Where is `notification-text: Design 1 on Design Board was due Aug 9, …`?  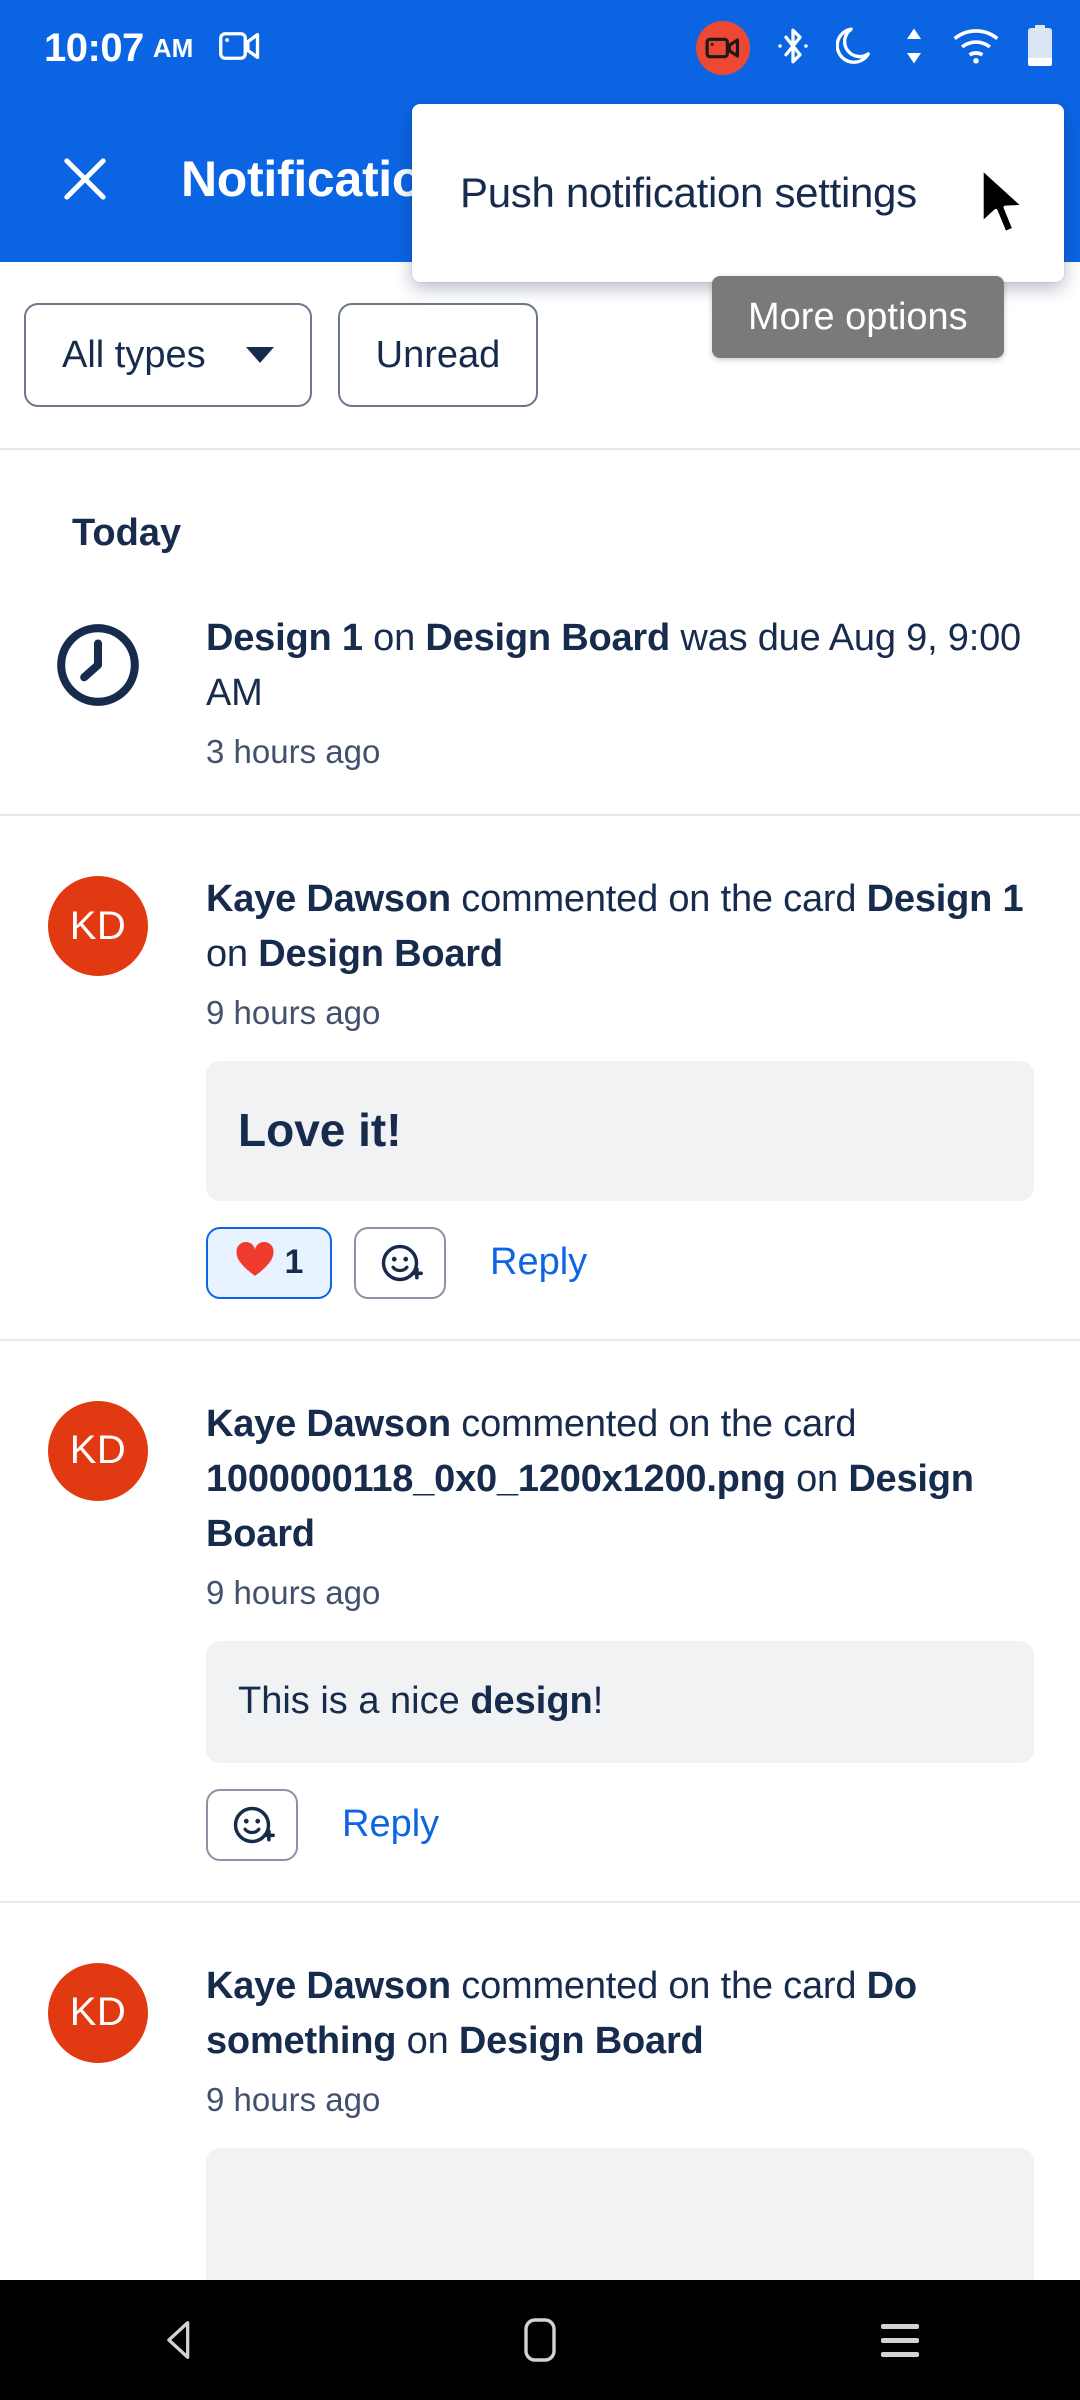
notification-text: Design 1 on Design Board was due Aug 9, … is located at coordinates (613, 666).